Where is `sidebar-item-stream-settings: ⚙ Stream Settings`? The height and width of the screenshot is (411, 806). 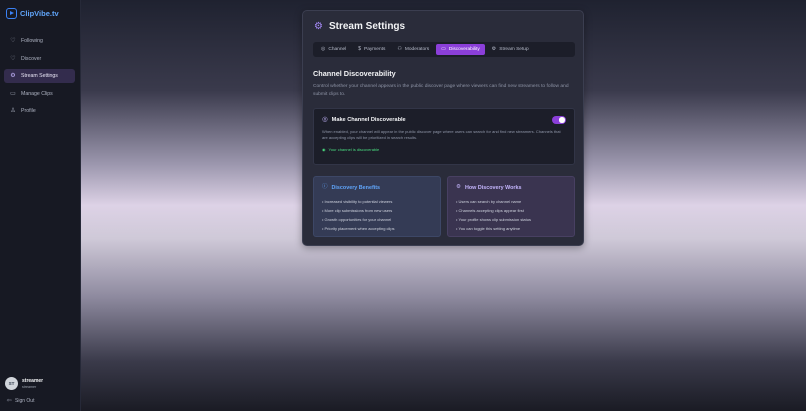 sidebar-item-stream-settings: ⚙ Stream Settings is located at coordinates (39, 76).